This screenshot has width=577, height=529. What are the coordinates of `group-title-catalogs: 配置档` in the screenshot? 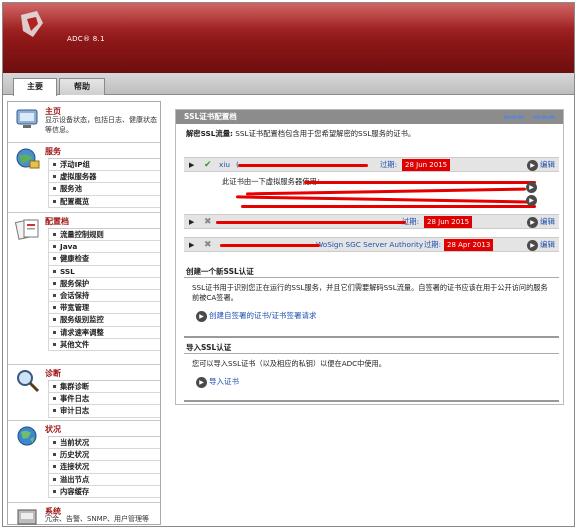 It's located at (57, 221).